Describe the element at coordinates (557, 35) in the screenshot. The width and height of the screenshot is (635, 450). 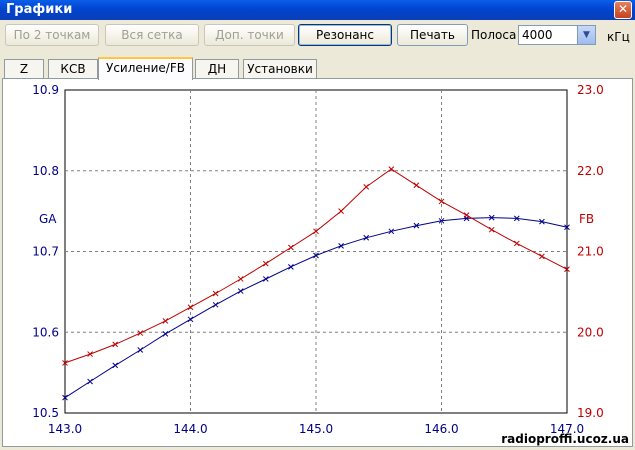
I see `band-select: 4000 ▼` at that location.